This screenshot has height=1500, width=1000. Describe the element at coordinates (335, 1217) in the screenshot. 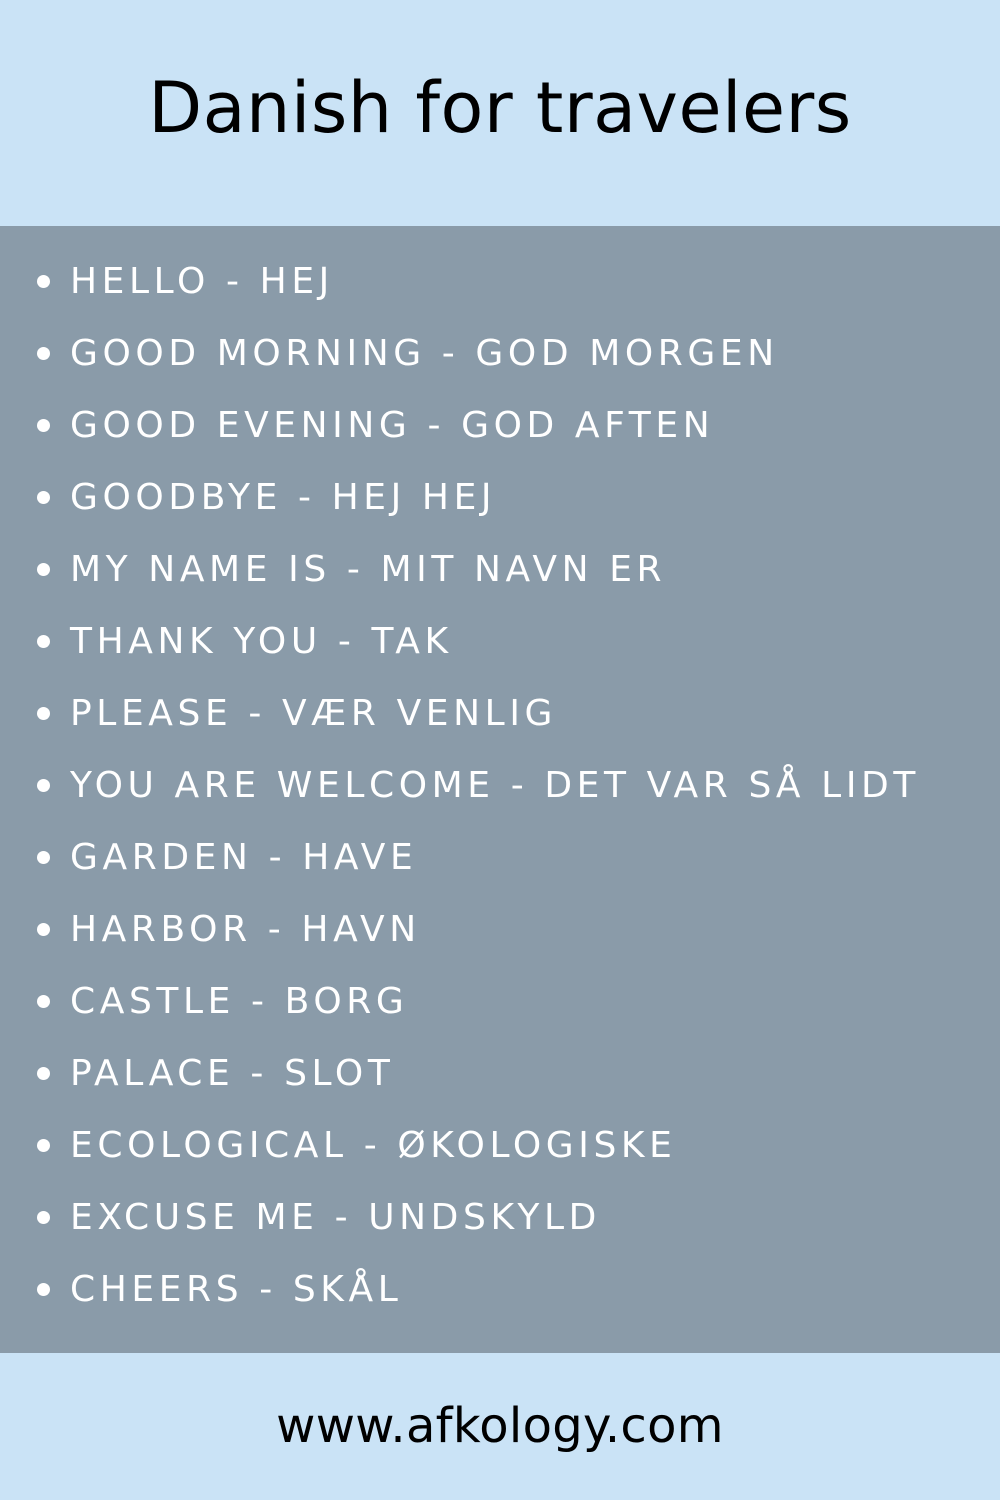

I see `phrase-text: EXCUSE ME - UNDSKYLD` at that location.